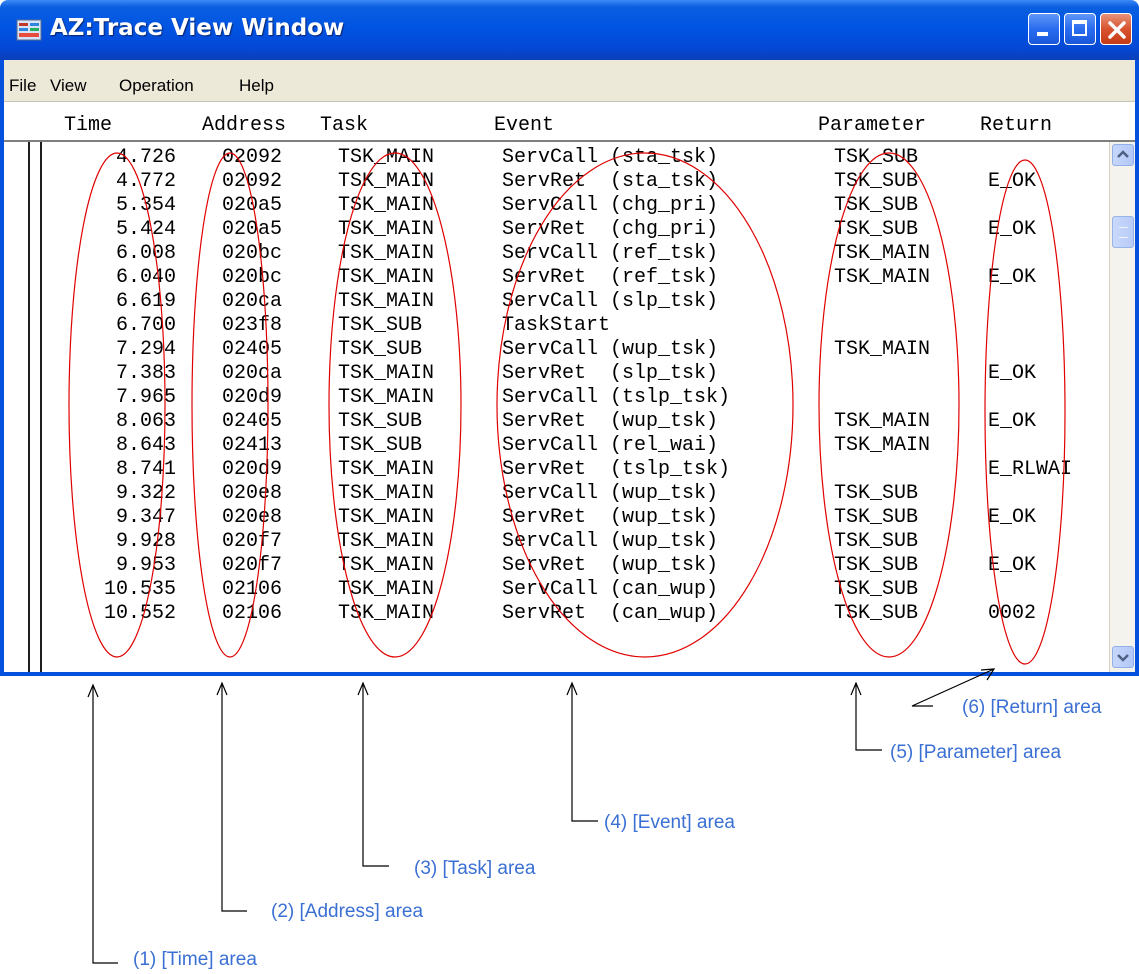 The height and width of the screenshot is (974, 1139). What do you see at coordinates (344, 125) in the screenshot?
I see `column-task: Task` at bounding box center [344, 125].